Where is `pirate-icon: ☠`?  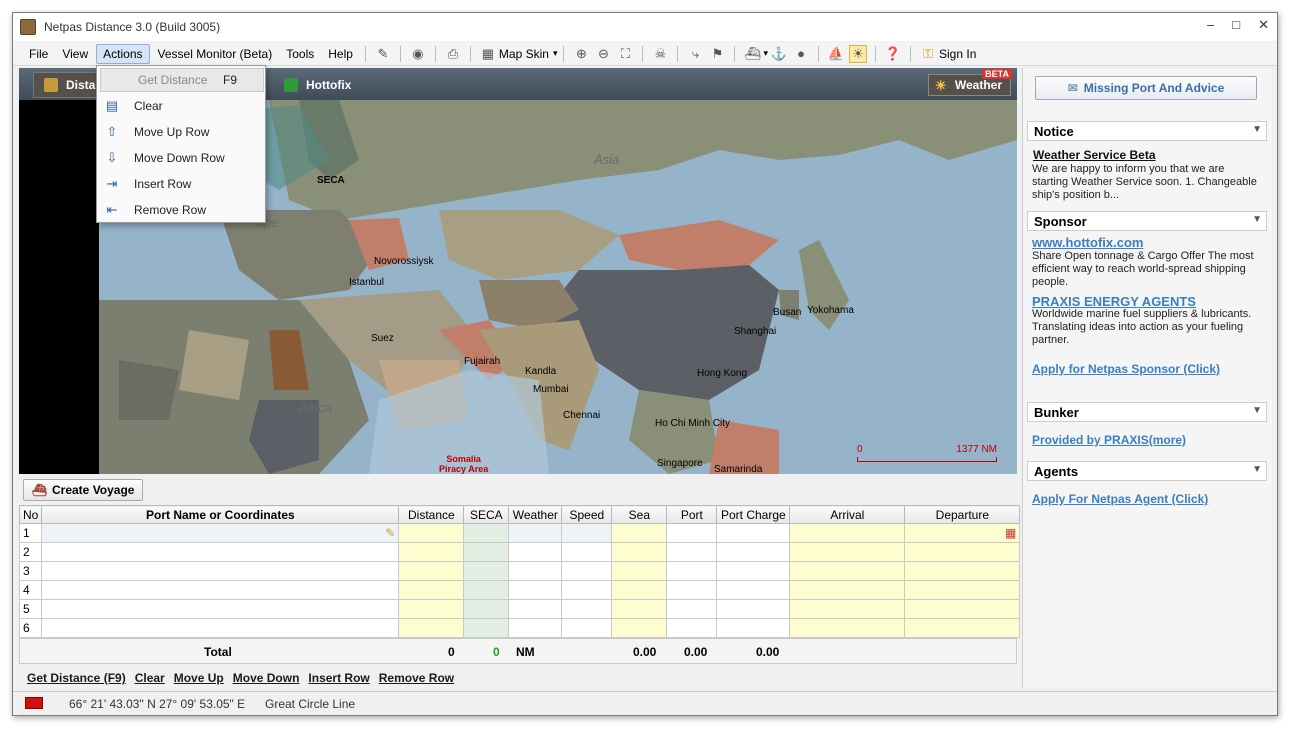
pirate-icon: ☠ is located at coordinates (660, 54).